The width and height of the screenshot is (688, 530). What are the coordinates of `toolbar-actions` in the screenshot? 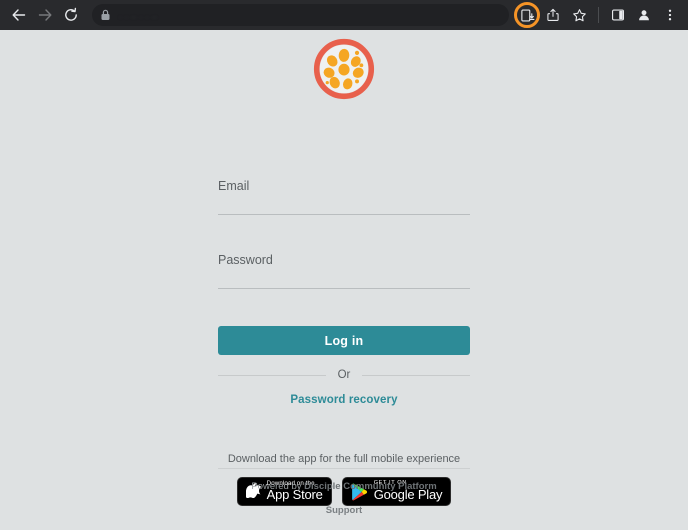 It's located at (598, 15).